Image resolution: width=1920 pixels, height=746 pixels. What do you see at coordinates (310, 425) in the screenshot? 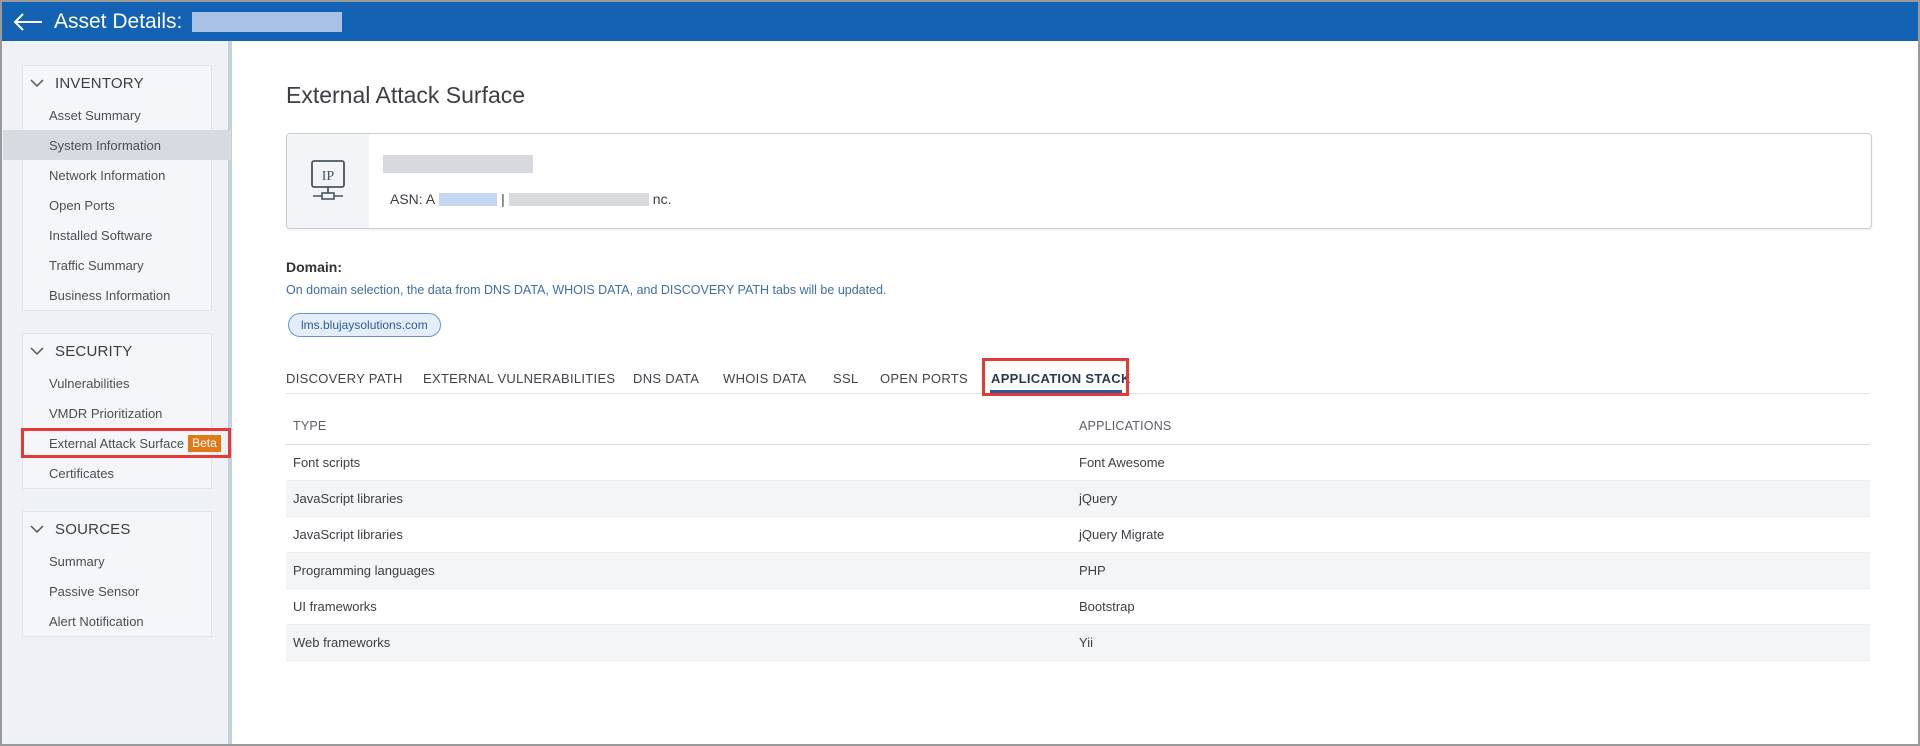
I see `column-header-type: TYPE` at bounding box center [310, 425].